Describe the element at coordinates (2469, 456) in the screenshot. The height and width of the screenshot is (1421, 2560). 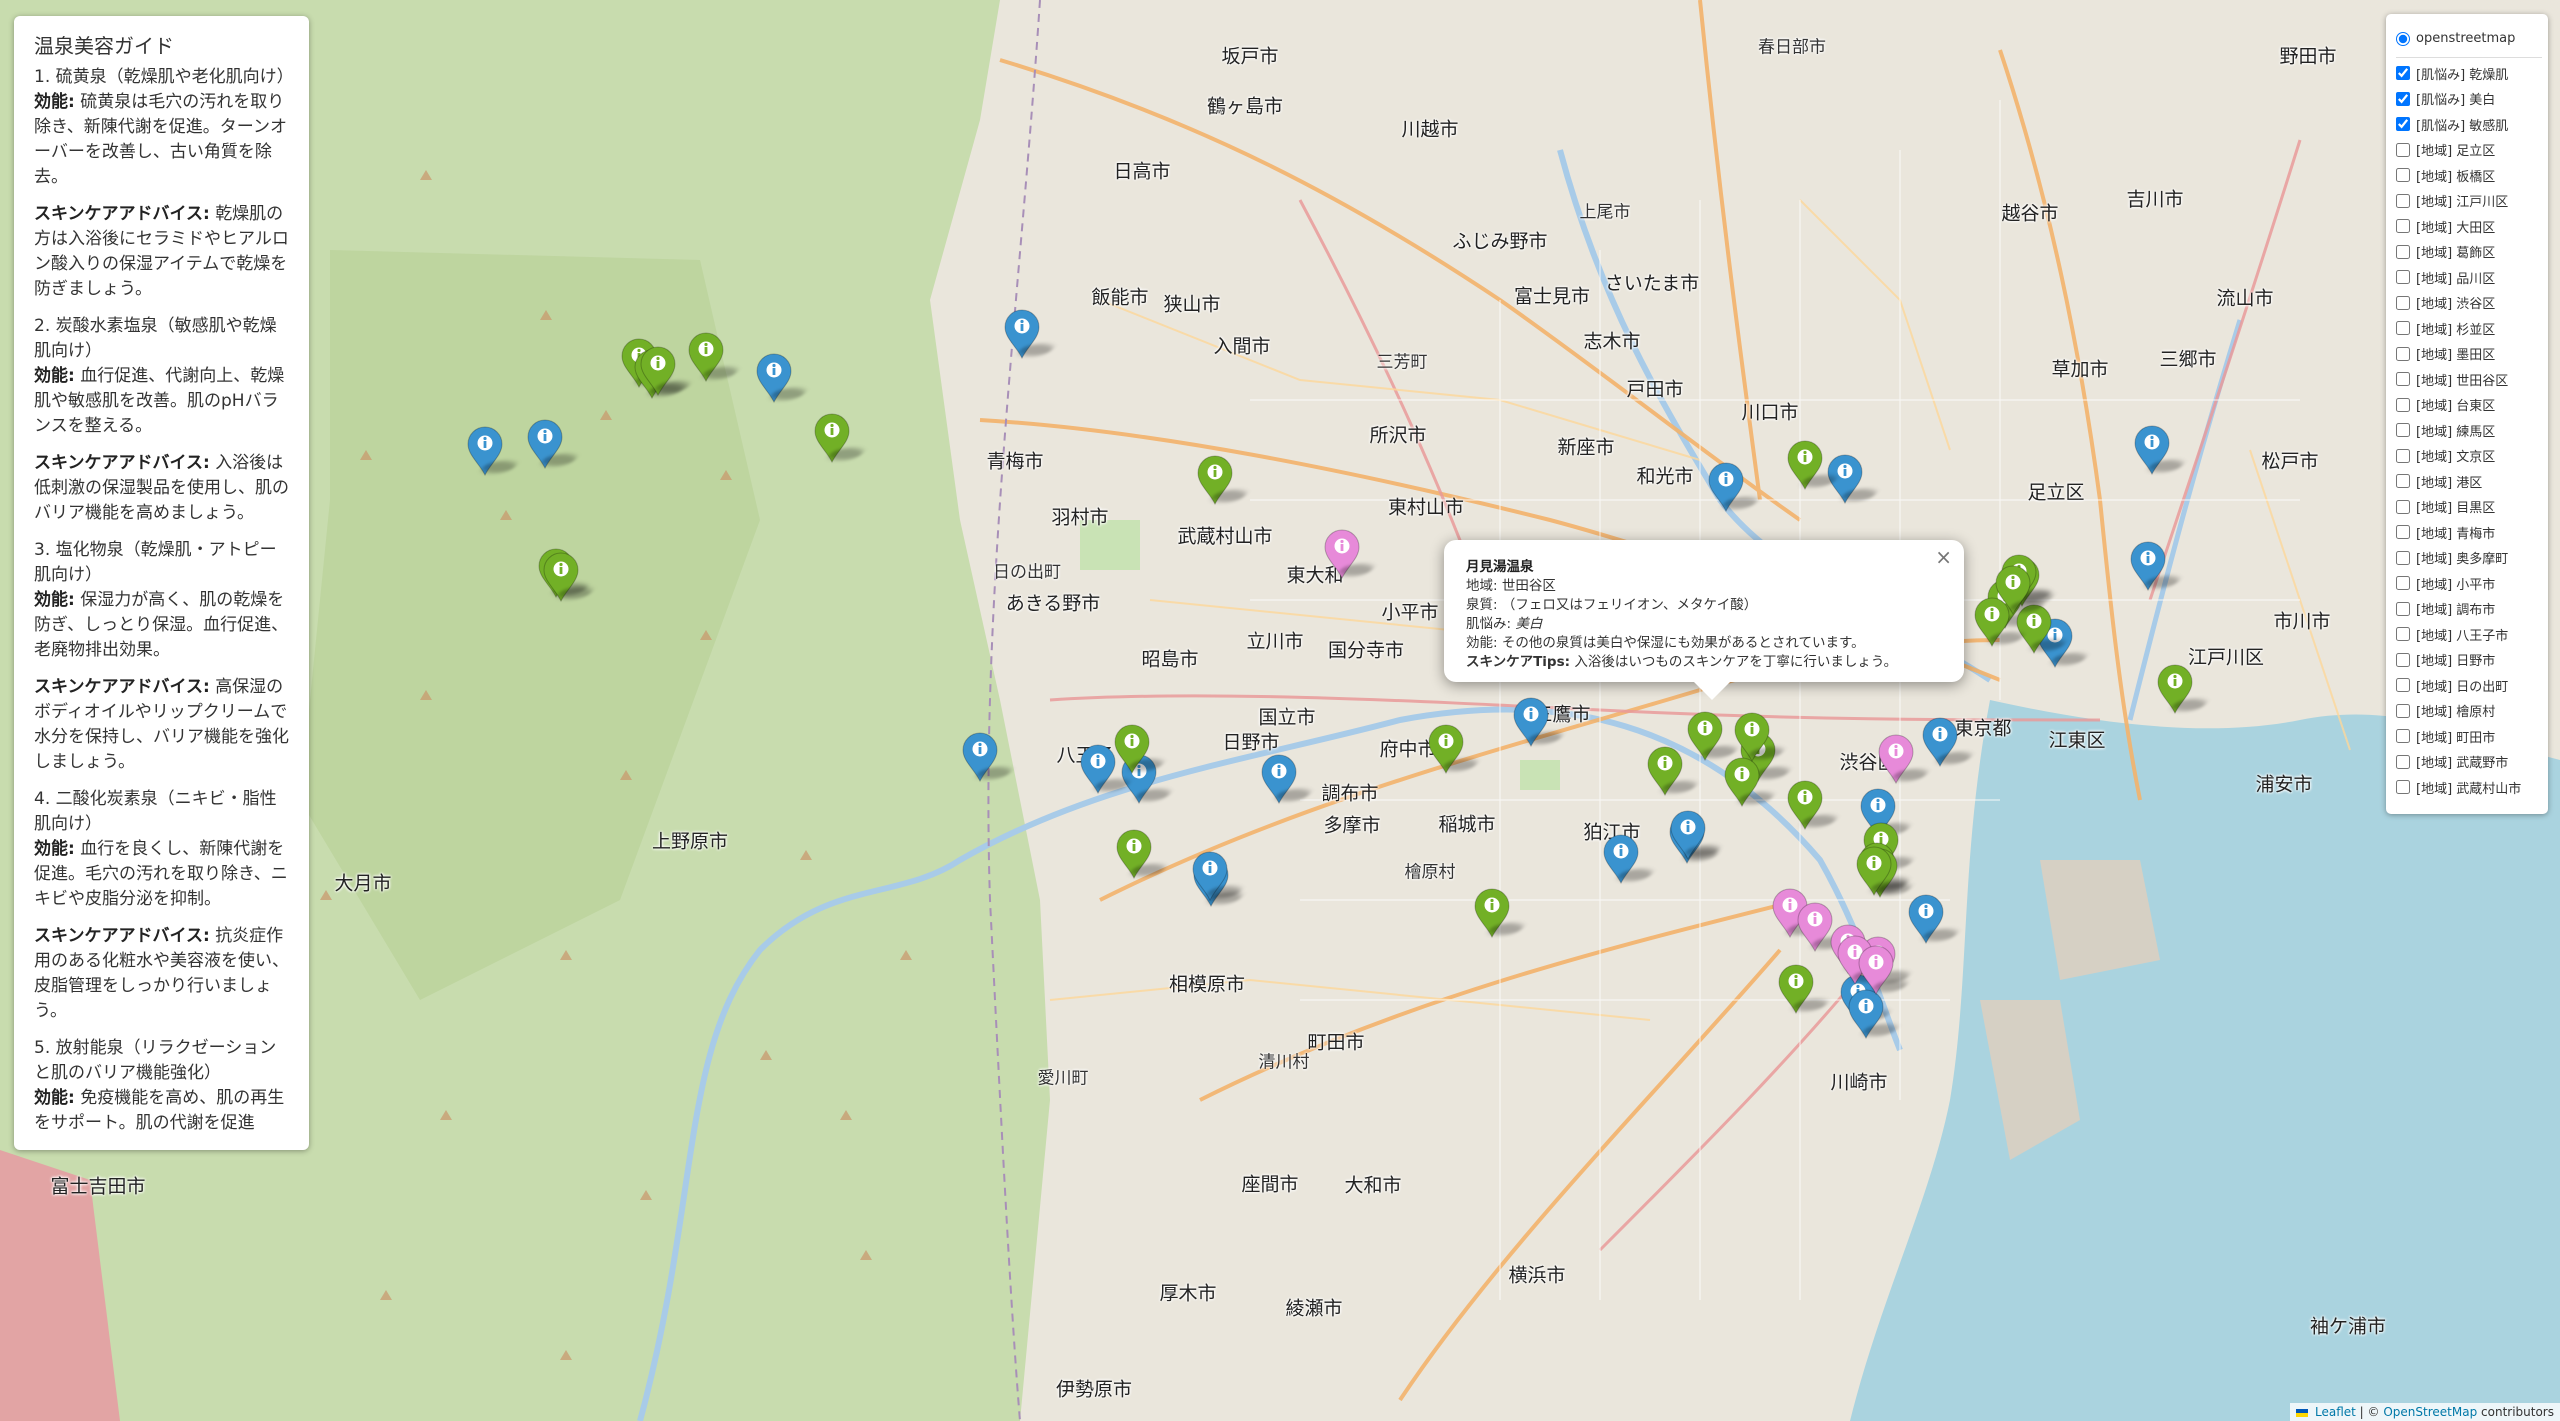
I see `layer-row: [地域] 文京区` at that location.